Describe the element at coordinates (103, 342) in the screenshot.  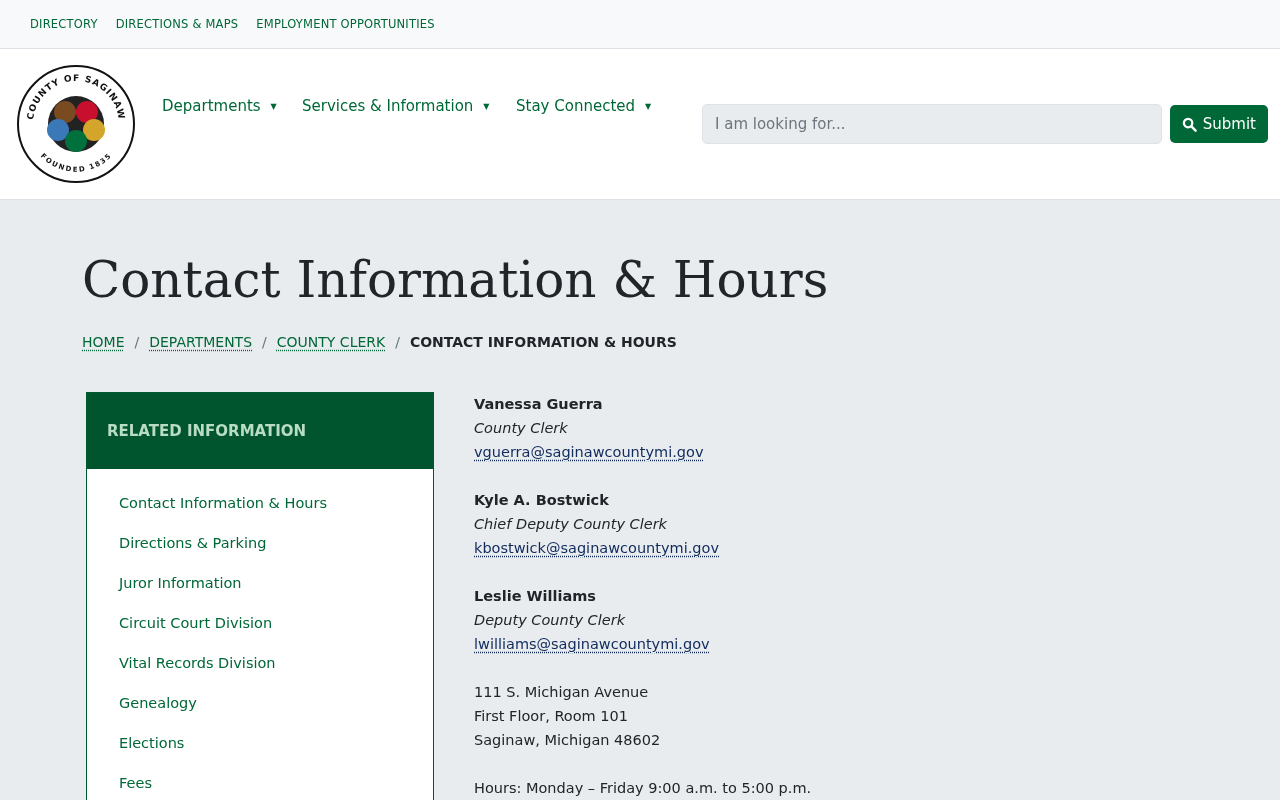
I see `breadcrumb-link: HOME` at that location.